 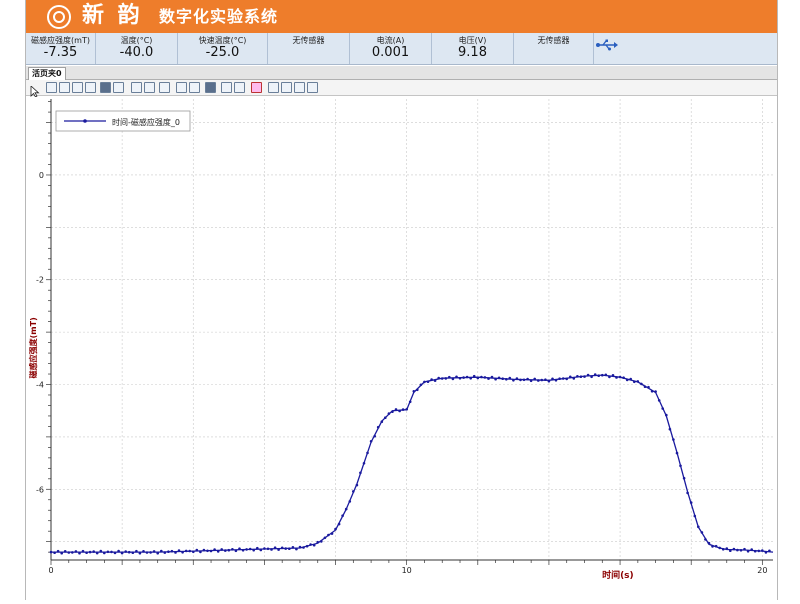 I want to click on hand-icon, so click(x=136, y=87).